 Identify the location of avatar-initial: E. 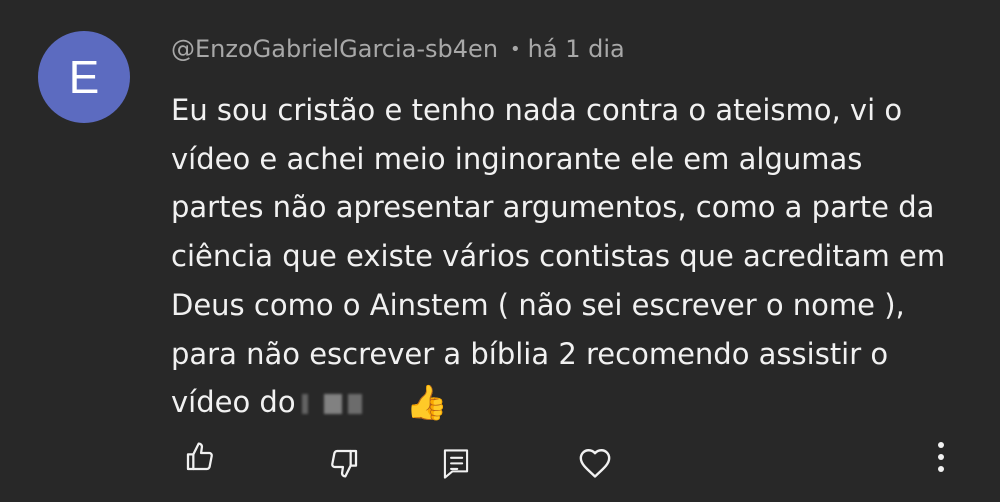
(84, 77).